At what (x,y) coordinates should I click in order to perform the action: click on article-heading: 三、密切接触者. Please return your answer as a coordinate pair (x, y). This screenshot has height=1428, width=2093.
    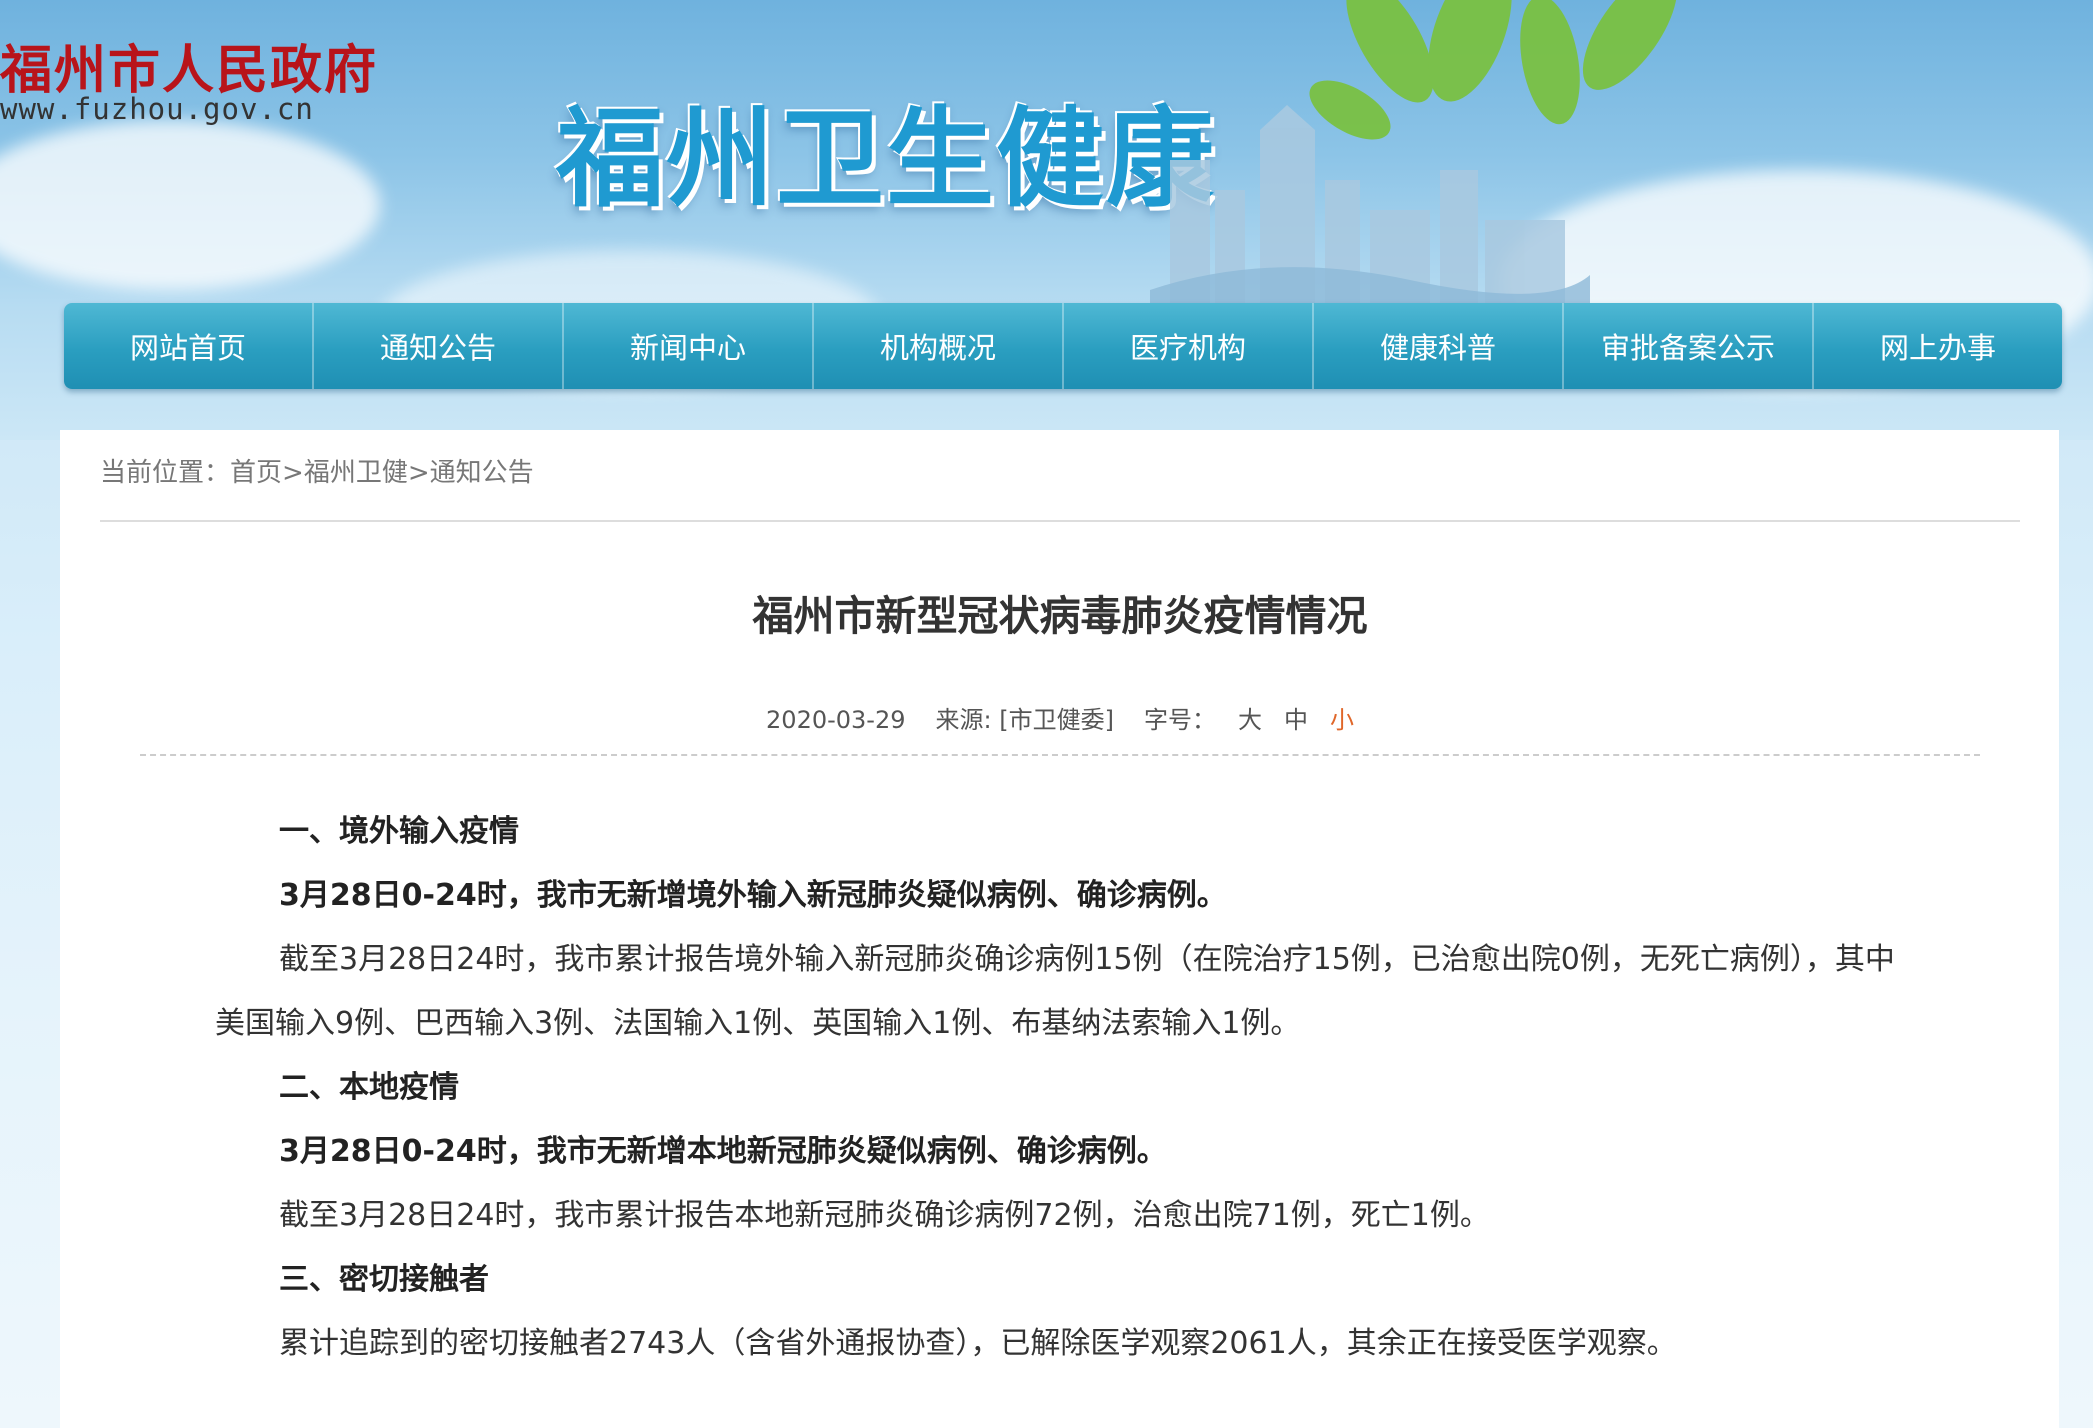
    Looking at the image, I should click on (384, 1279).